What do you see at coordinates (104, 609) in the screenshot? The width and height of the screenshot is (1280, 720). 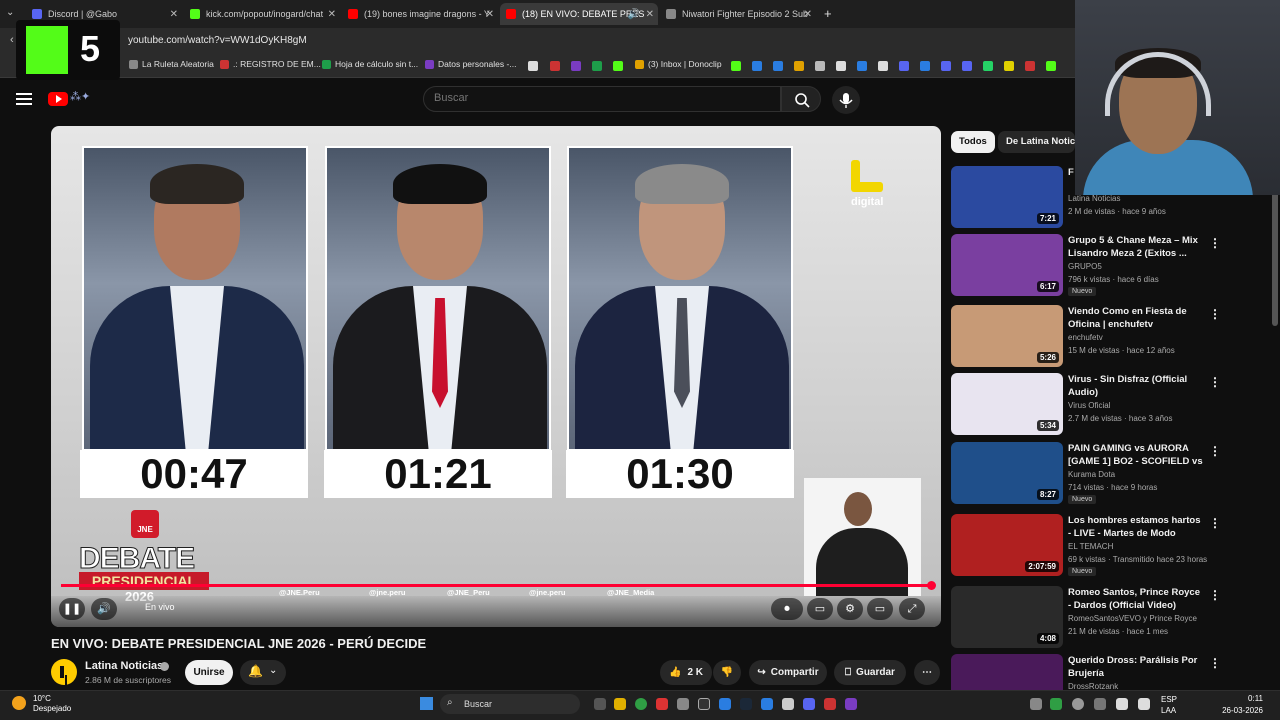 I see `volume-button: 🔊` at bounding box center [104, 609].